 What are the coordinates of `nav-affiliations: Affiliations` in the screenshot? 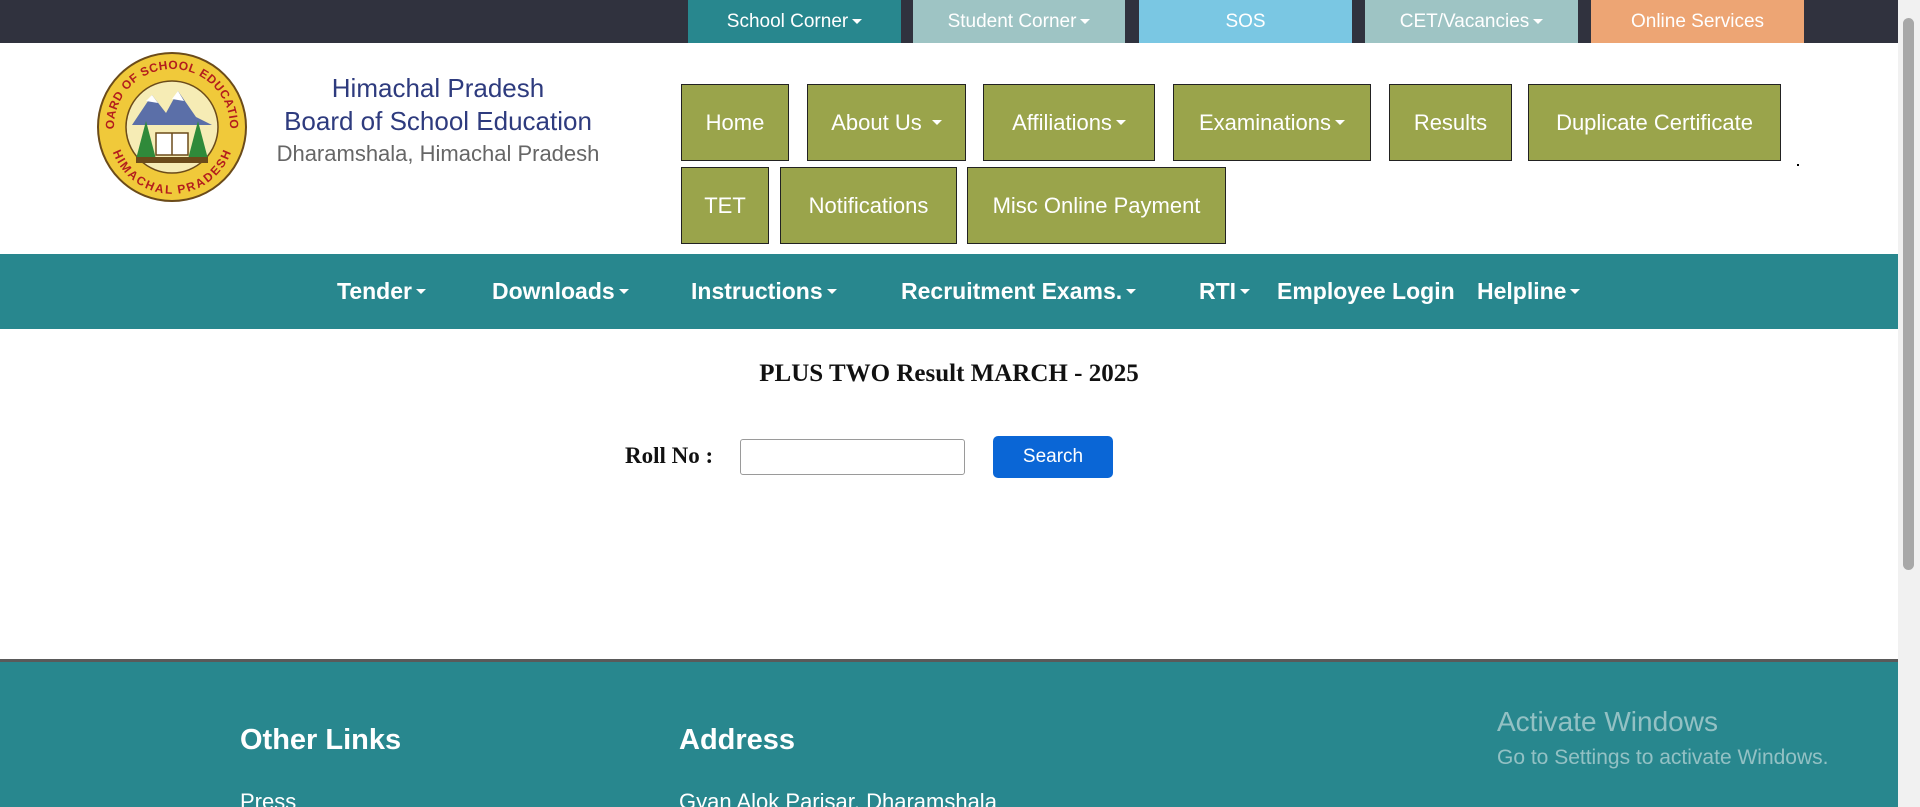 It's located at (1069, 122).